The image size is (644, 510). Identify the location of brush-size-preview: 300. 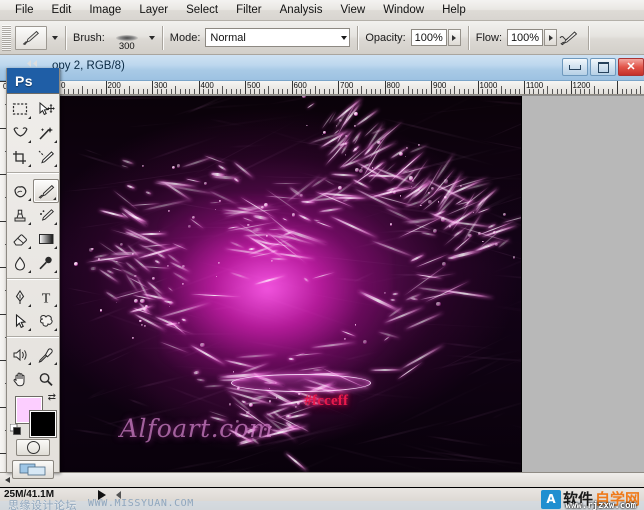
(127, 38).